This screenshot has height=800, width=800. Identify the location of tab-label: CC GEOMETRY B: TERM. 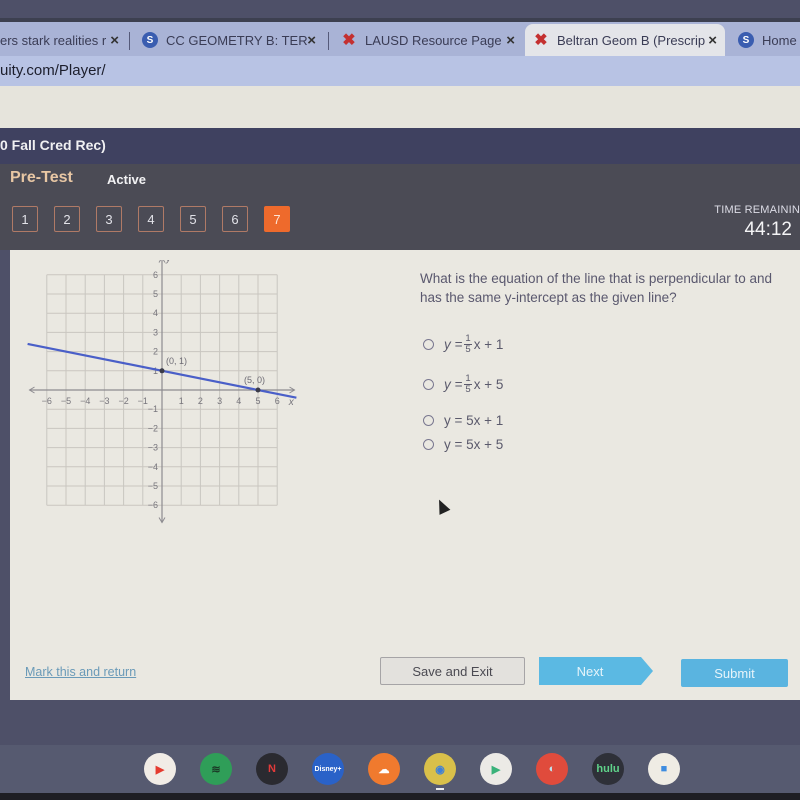
(237, 40).